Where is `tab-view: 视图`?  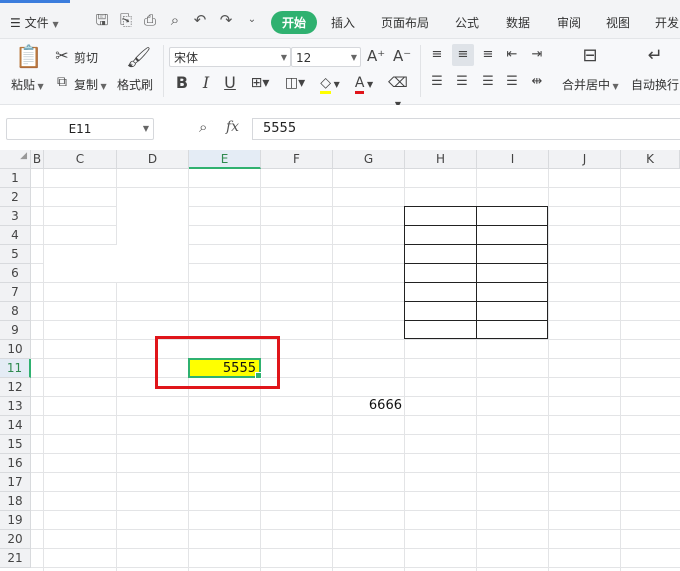
tab-view: 视图 is located at coordinates (618, 22).